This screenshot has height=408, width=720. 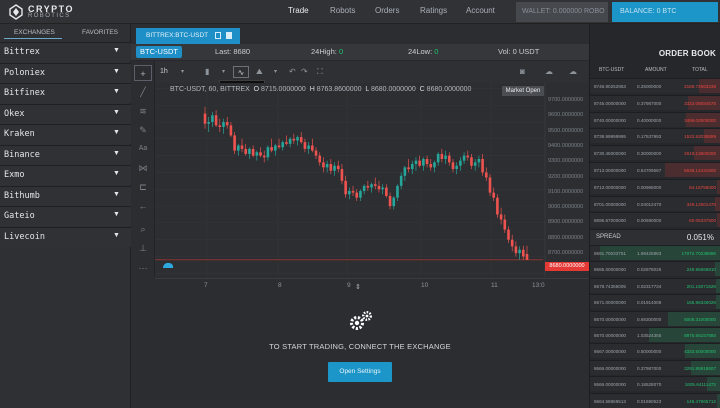 I want to click on exchange-item-bitfinex: Bitfinex ▼, so click(x=65, y=93).